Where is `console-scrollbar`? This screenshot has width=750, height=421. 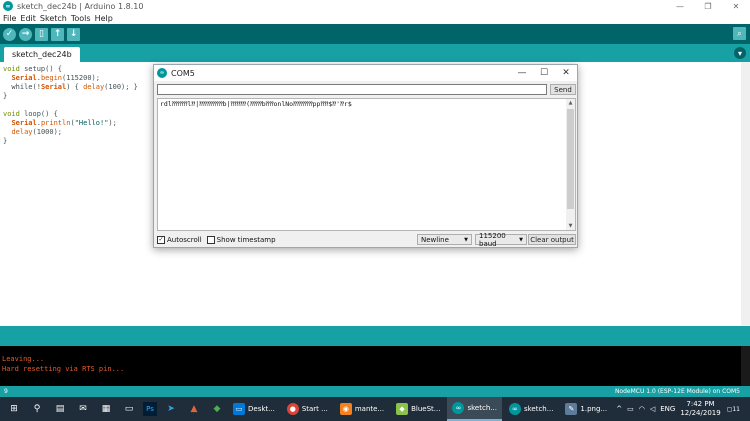
console-scrollbar is located at coordinates (745, 366).